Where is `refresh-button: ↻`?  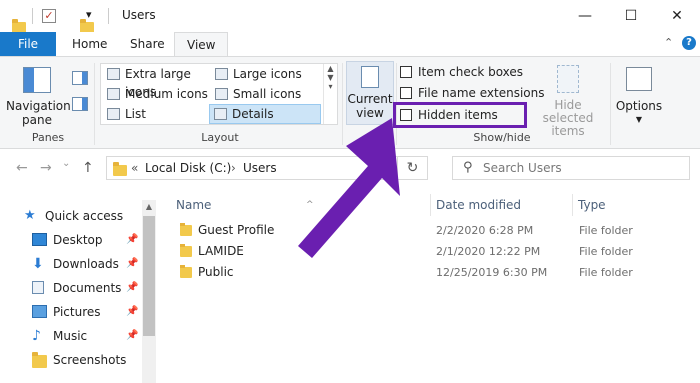 refresh-button: ↻ is located at coordinates (413, 168).